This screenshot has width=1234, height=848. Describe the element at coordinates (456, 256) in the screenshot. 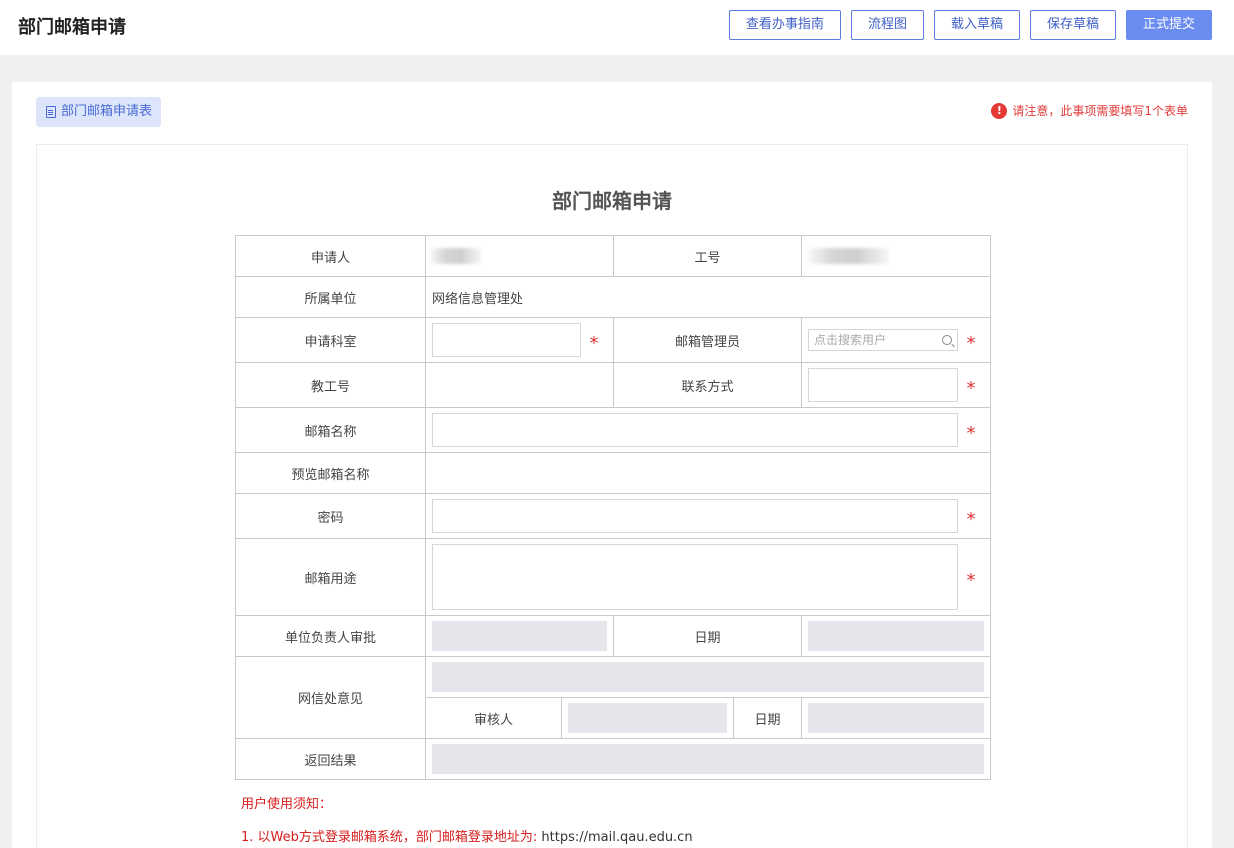

I see `redacted-name` at that location.